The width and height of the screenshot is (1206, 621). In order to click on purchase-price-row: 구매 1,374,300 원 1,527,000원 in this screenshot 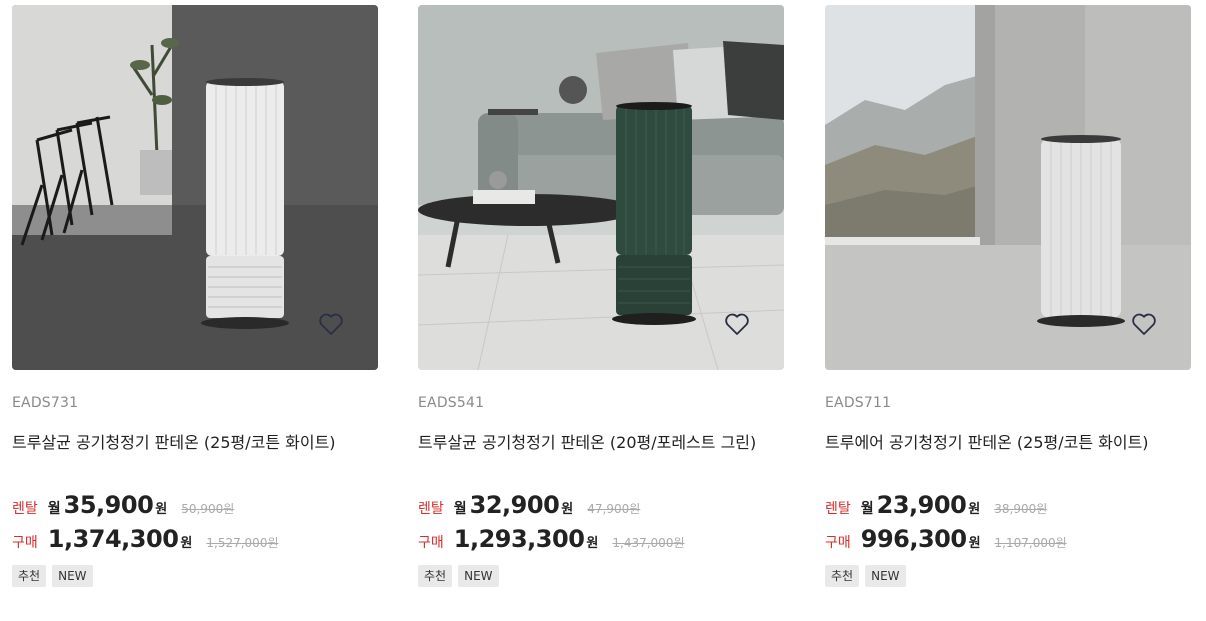, I will do `click(145, 539)`.